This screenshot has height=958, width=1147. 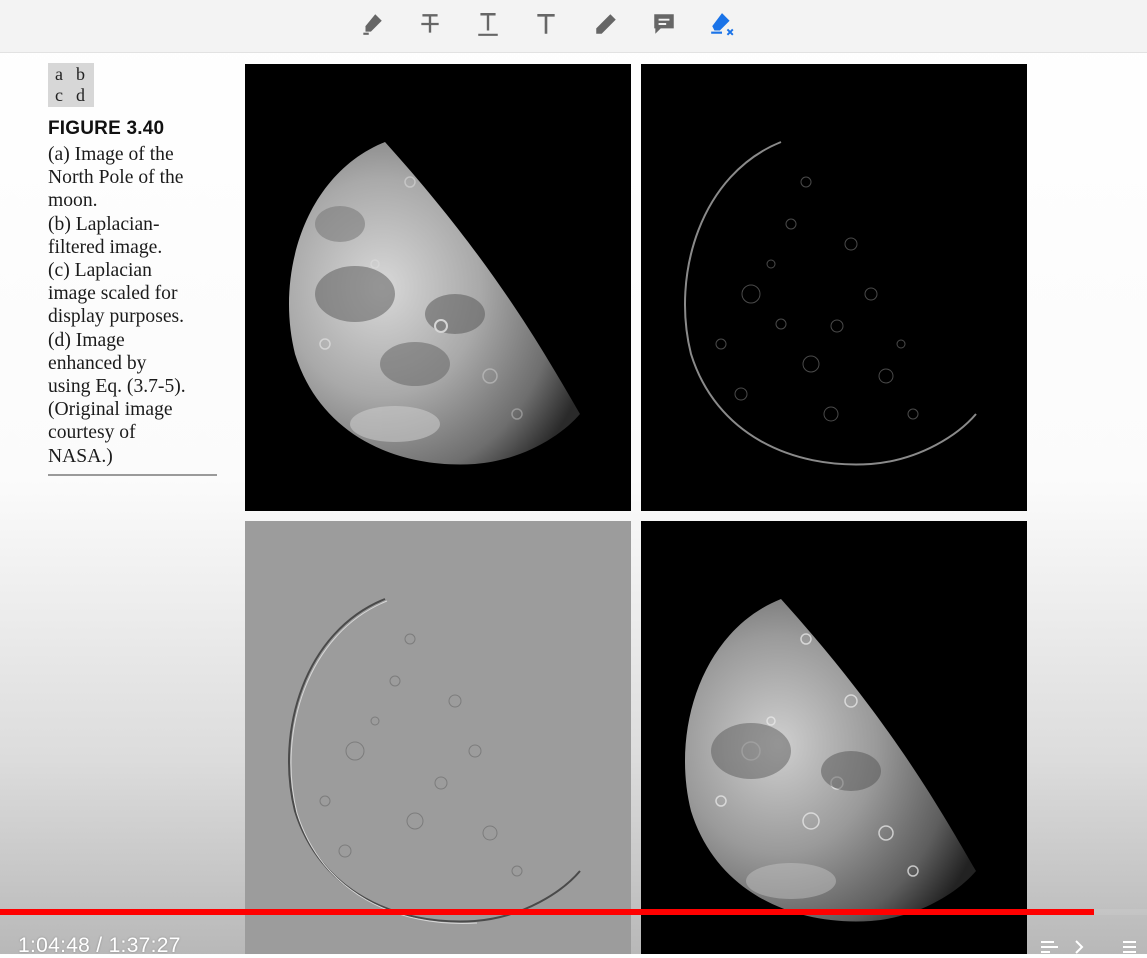 I want to click on figure-title: FIGURE 3.40, so click(x=106, y=128).